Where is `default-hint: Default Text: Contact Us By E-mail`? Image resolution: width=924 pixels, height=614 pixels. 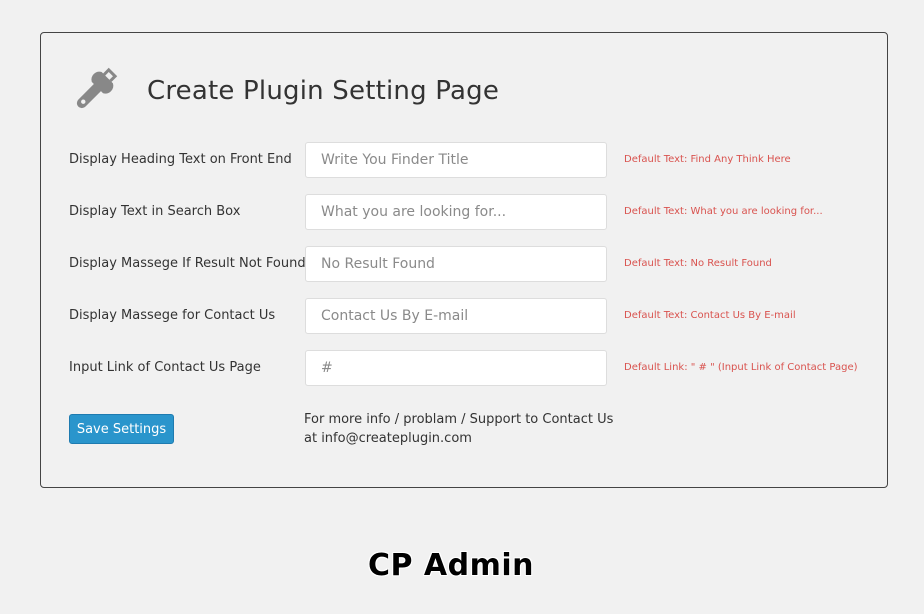
default-hint: Default Text: Contact Us By E-mail is located at coordinates (710, 315).